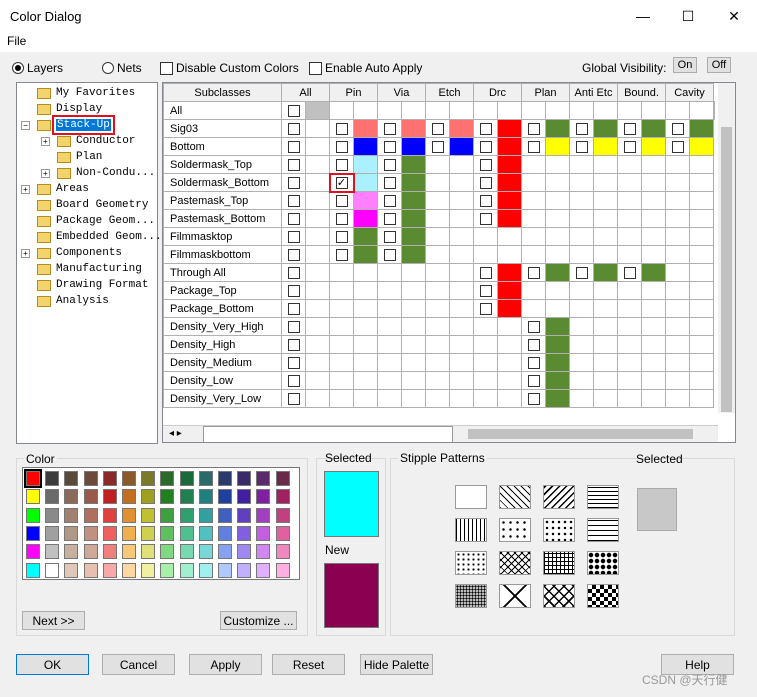  I want to click on ok-button: OK, so click(52, 664).